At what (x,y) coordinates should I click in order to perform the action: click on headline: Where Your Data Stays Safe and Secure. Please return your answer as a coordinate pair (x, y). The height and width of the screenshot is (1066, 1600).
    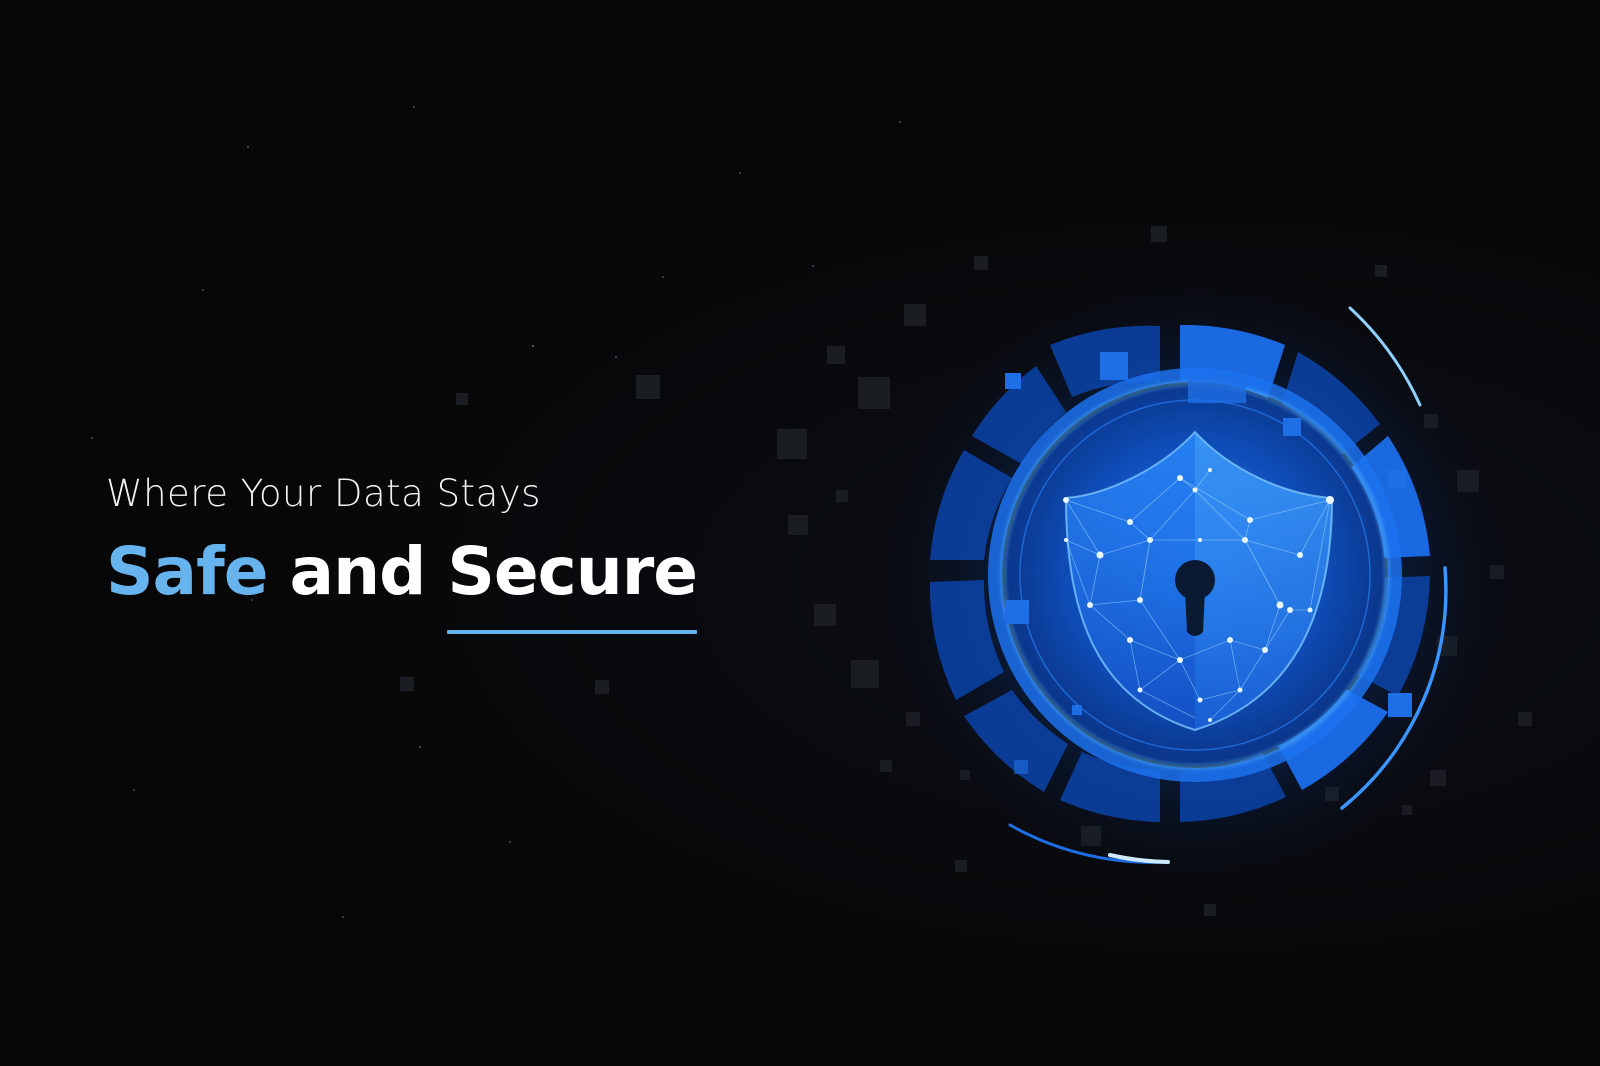
    Looking at the image, I should click on (486, 552).